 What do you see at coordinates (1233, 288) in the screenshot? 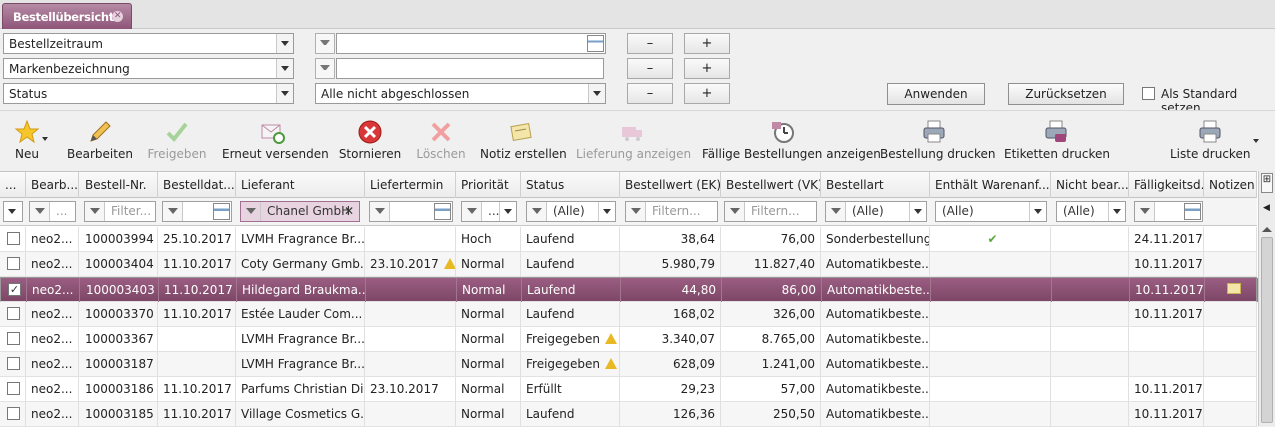
I see `note-icon` at bounding box center [1233, 288].